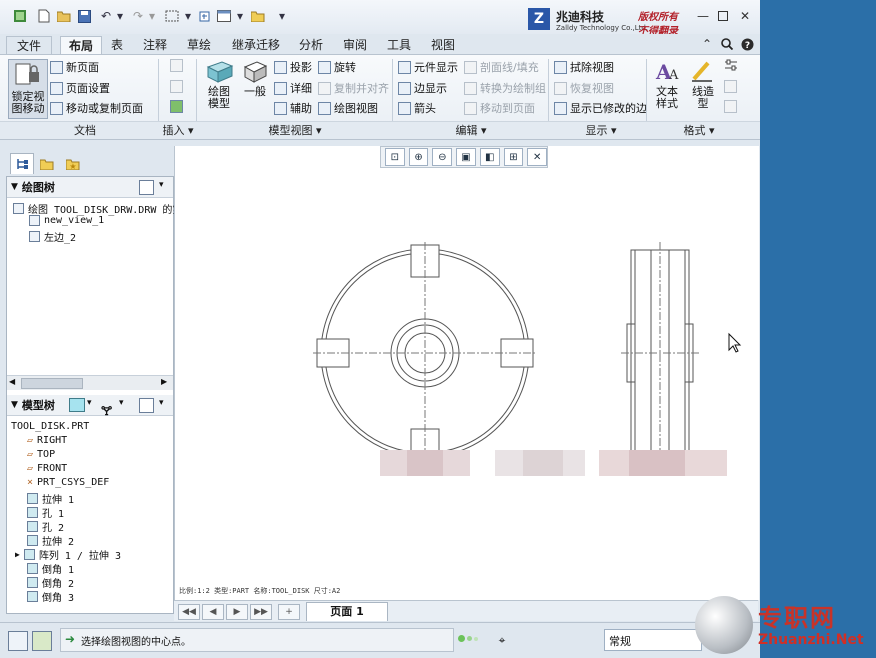 This screenshot has width=876, height=658. Describe the element at coordinates (293, 88) in the screenshot. I see `detailed-button: 详细` at that location.